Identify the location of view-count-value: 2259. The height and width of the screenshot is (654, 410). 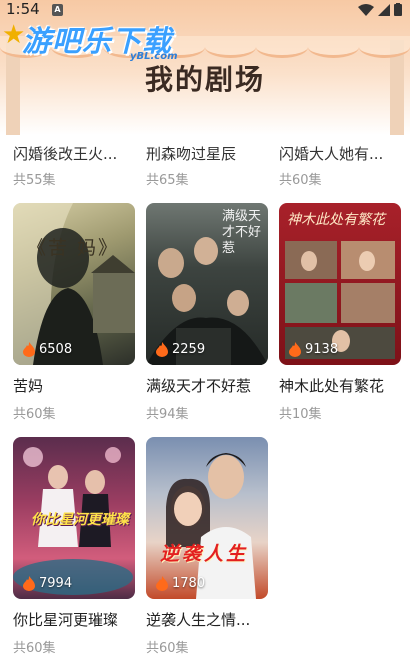
(189, 349).